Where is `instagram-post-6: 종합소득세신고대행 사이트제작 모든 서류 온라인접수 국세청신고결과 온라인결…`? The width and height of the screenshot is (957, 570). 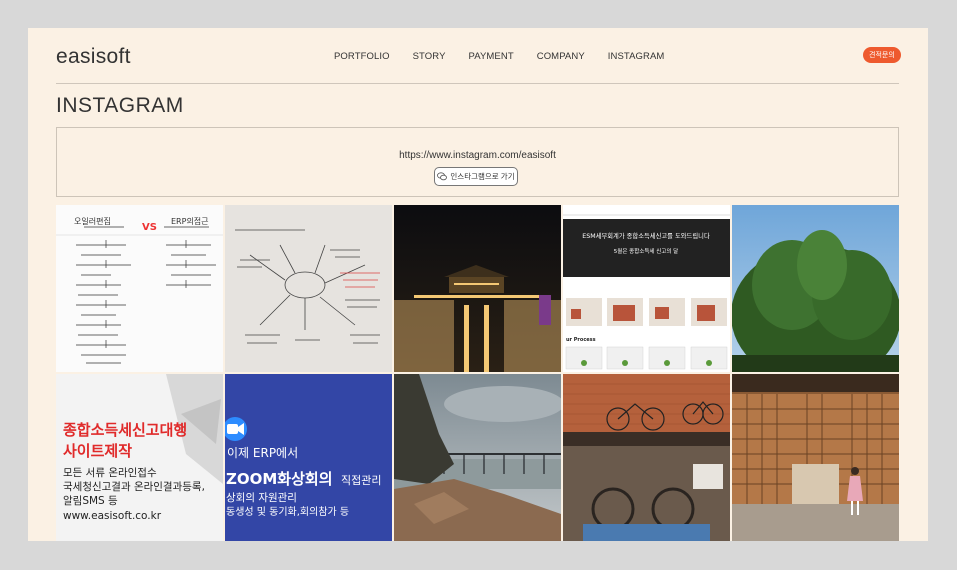 instagram-post-6: 종합소득세신고대행 사이트제작 모든 서류 온라인접수 국세청신고결과 온라인결… is located at coordinates (139, 457).